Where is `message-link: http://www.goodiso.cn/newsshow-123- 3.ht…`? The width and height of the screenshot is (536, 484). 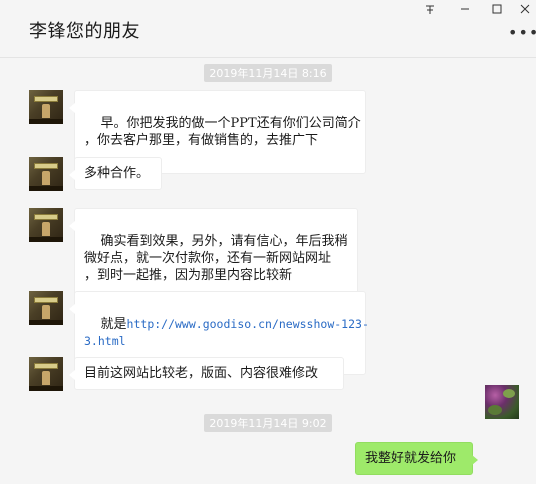 message-link: http://www.goodiso.cn/newsshow-123- 3.ht… is located at coordinates (226, 332).